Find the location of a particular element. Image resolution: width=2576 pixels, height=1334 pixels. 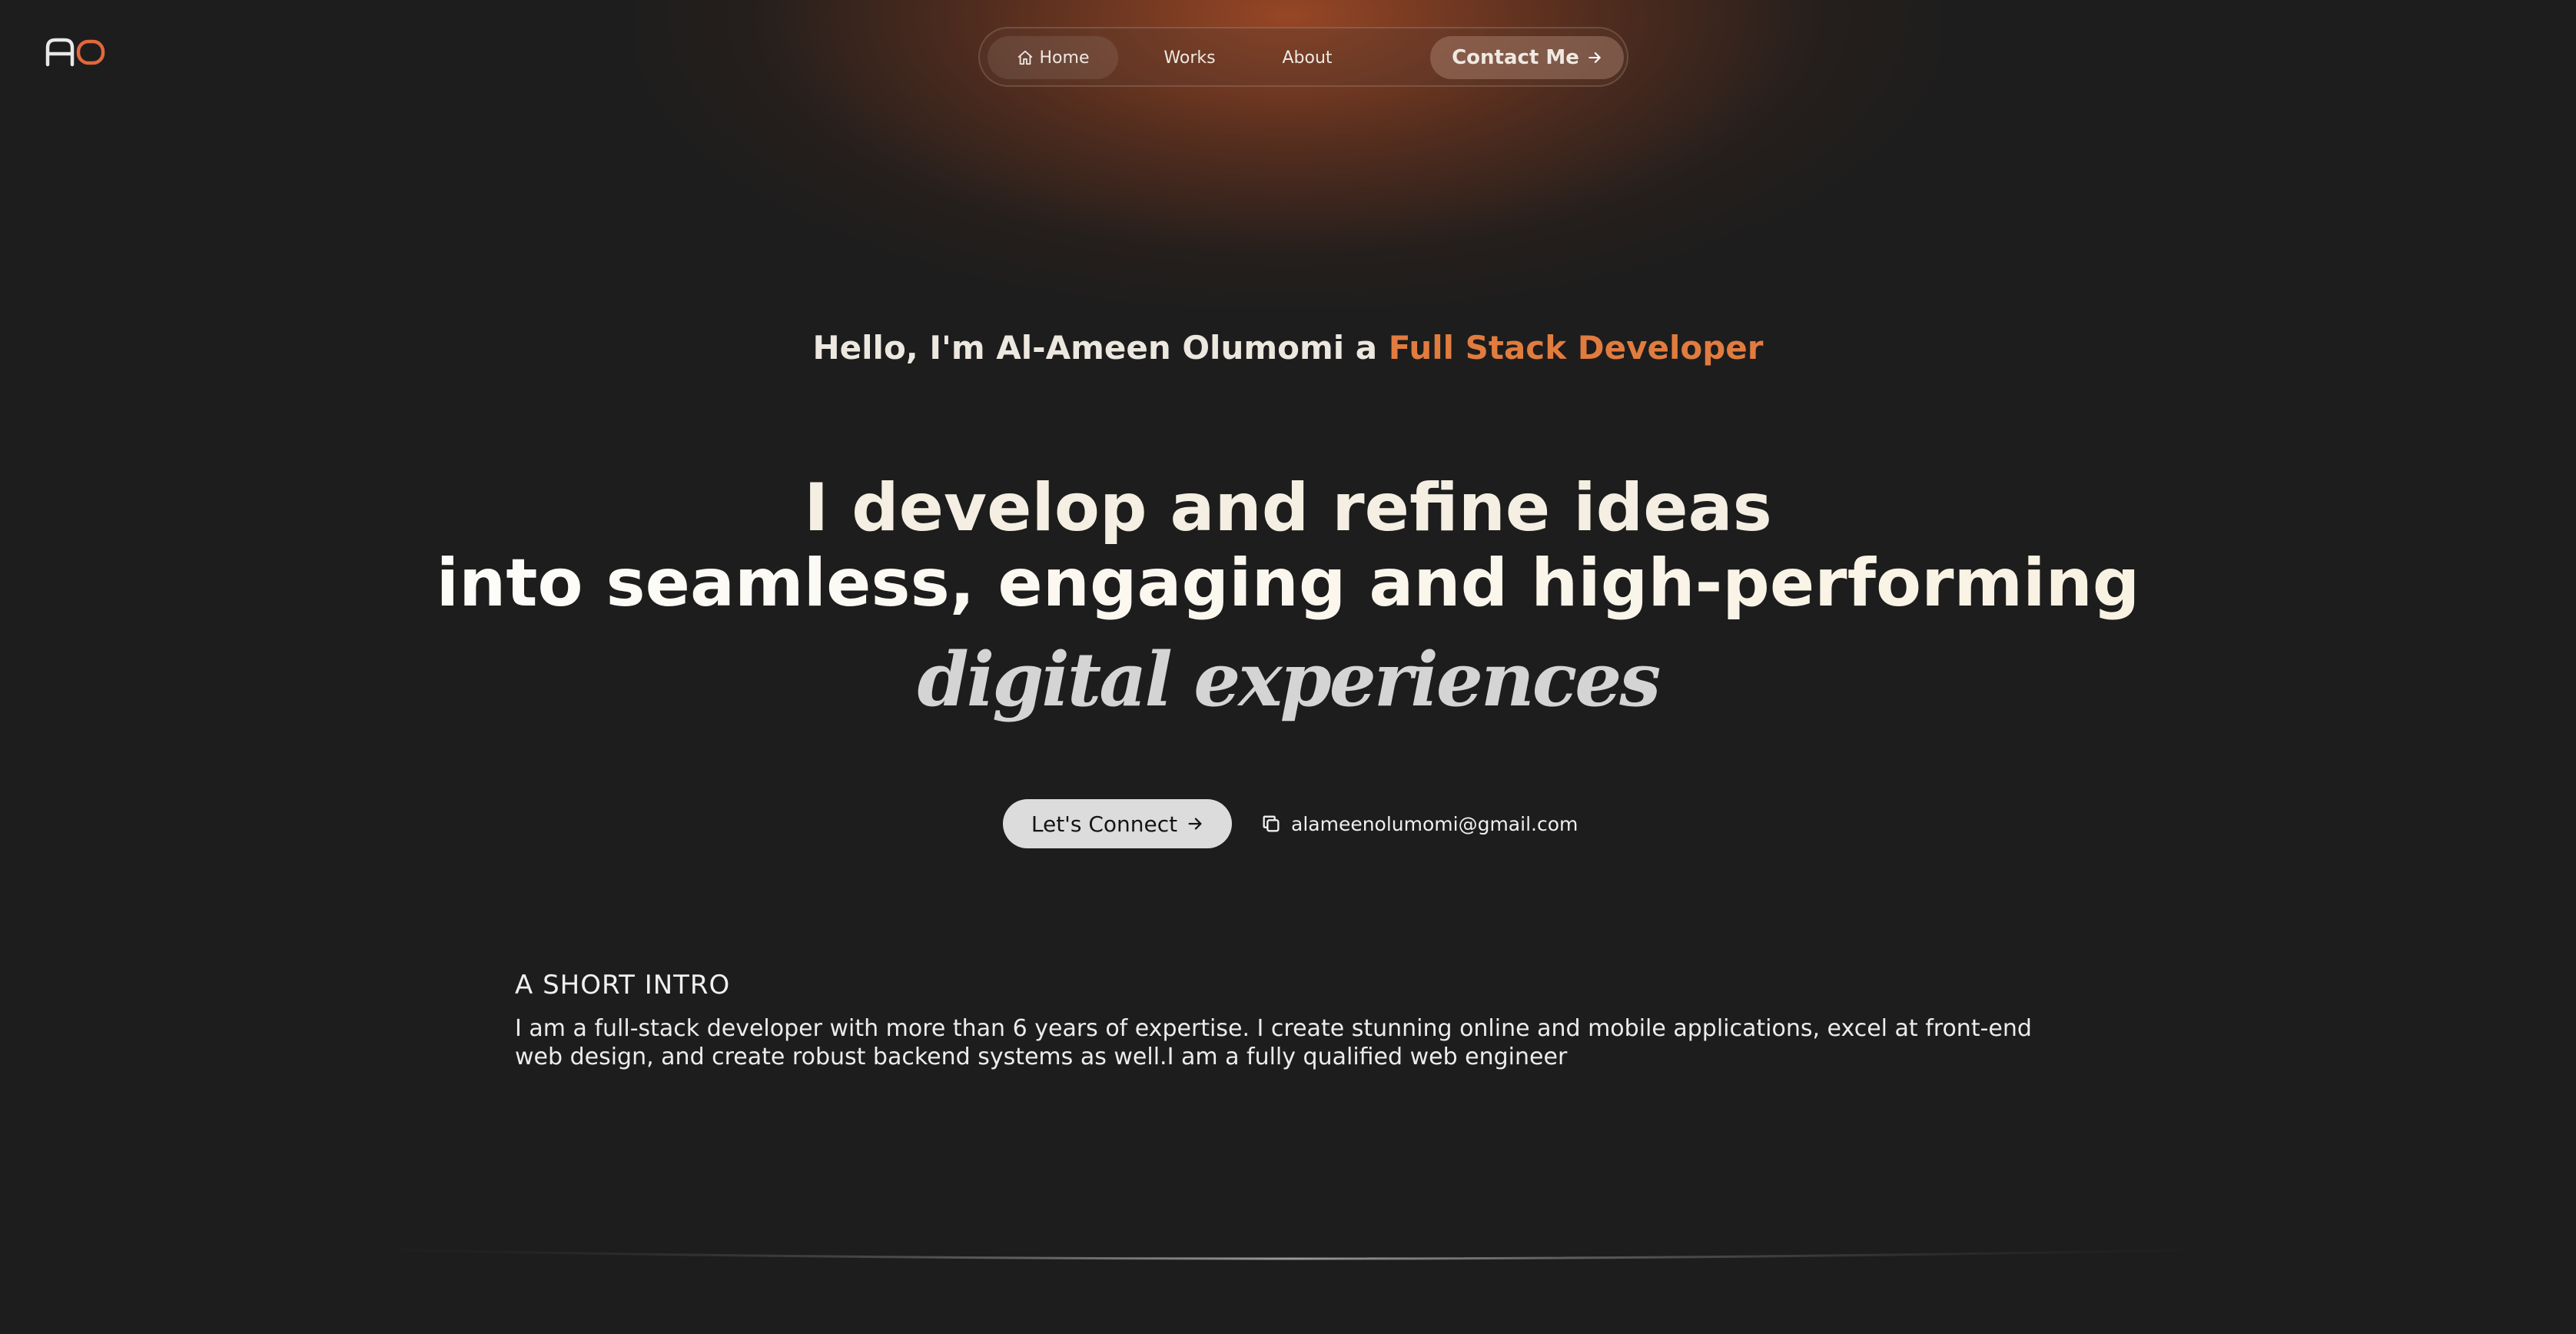

contact-me-button: Contact Me is located at coordinates (1527, 58).